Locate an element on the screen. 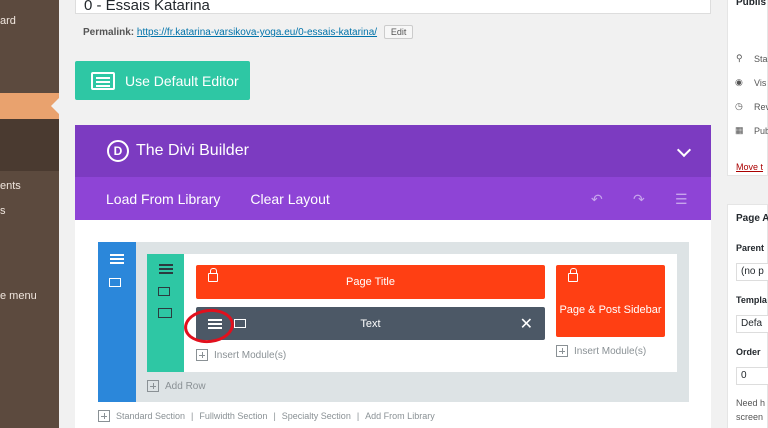 The height and width of the screenshot is (428, 768). parent-select: (no p is located at coordinates (752, 272).